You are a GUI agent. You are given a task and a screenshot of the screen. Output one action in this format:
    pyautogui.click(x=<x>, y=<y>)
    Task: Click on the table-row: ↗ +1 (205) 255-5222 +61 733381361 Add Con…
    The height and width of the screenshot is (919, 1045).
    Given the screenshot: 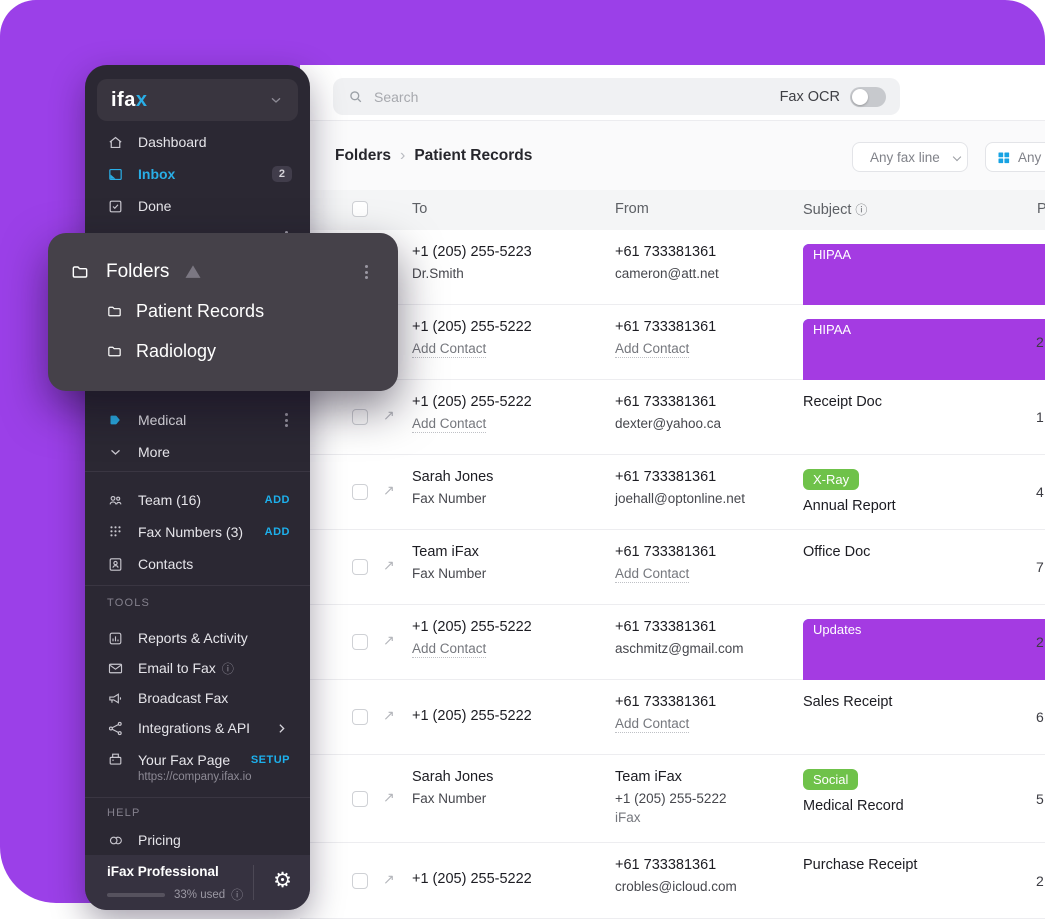 What is the action you would take?
    pyautogui.click(x=672, y=717)
    